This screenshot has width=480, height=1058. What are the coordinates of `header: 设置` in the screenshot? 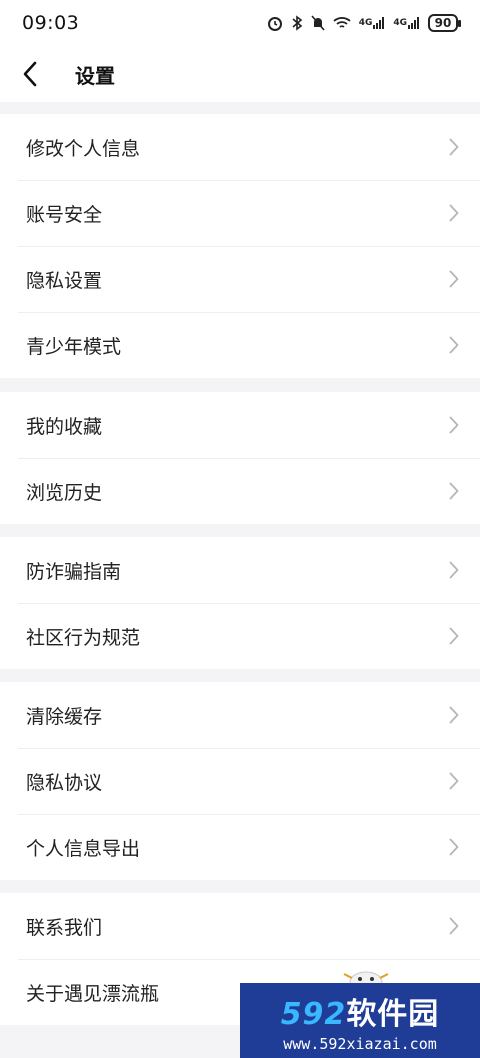 It's located at (240, 74).